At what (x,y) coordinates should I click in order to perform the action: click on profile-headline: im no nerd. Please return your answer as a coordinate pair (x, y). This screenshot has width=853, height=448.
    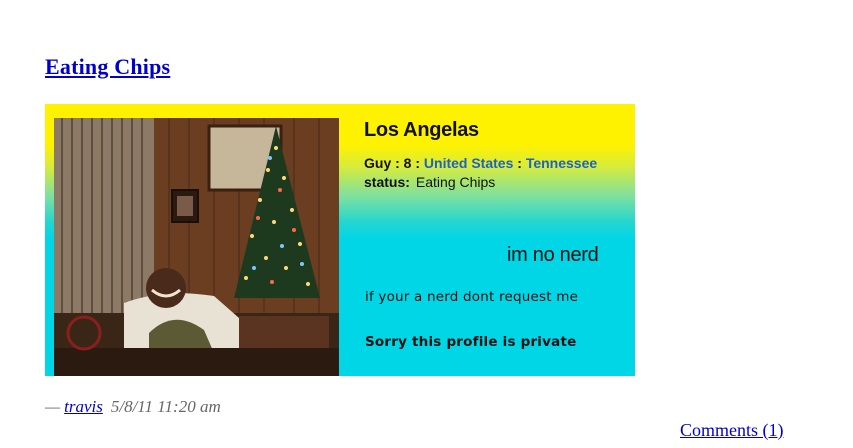
    Looking at the image, I should click on (553, 255).